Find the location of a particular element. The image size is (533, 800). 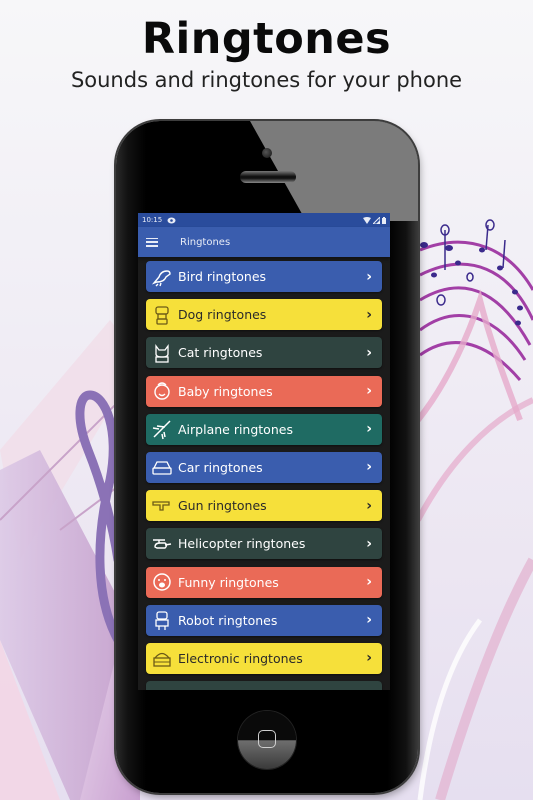

funny-face-icon is located at coordinates (162, 582).